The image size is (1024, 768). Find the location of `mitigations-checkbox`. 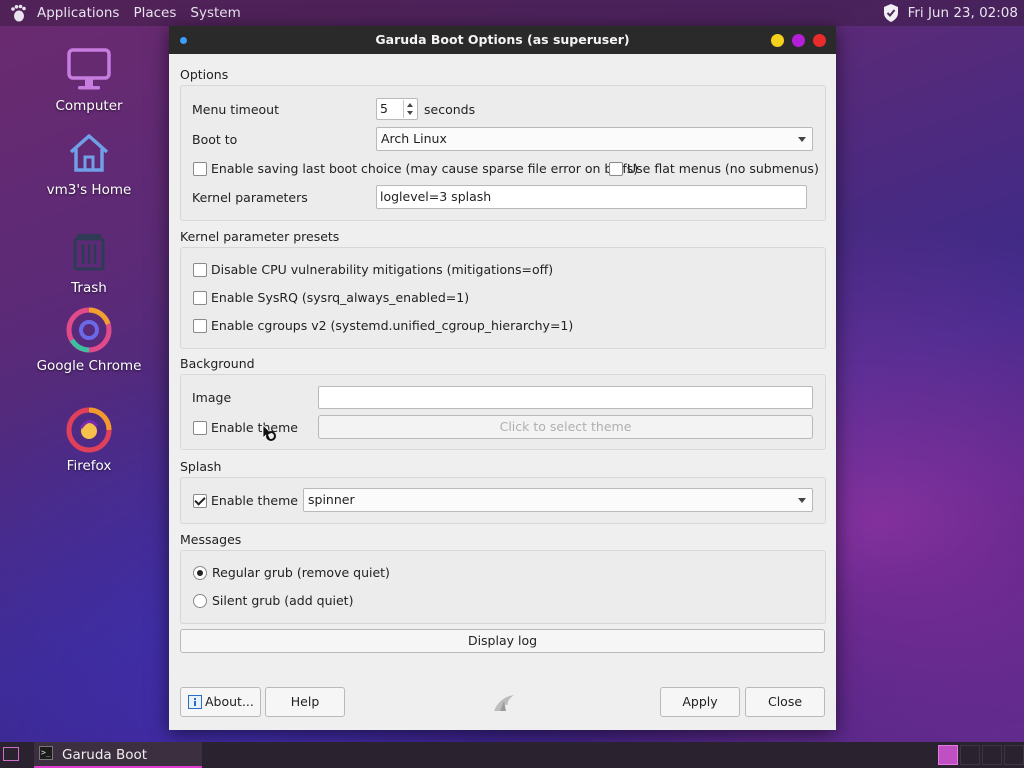

mitigations-checkbox is located at coordinates (200, 270).